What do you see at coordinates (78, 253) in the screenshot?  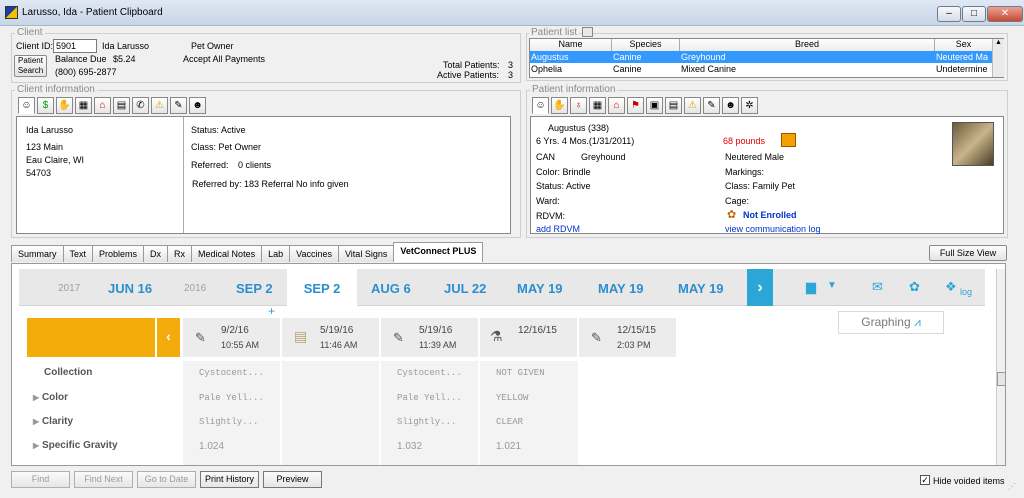 I see `tab-text: Text` at bounding box center [78, 253].